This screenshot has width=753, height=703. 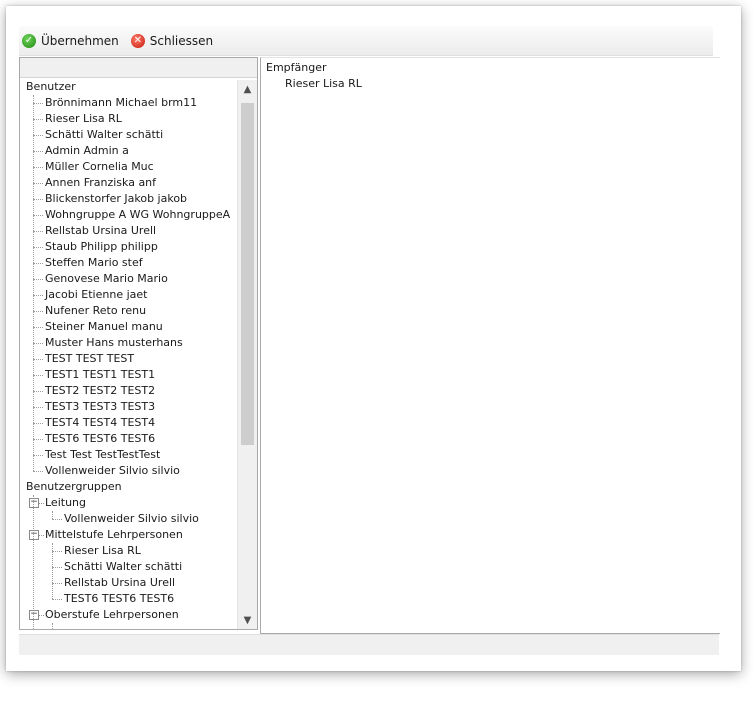 What do you see at coordinates (137, 215) in the screenshot?
I see `tree-user-item: Wohngruppe A WG WohngruppeA` at bounding box center [137, 215].